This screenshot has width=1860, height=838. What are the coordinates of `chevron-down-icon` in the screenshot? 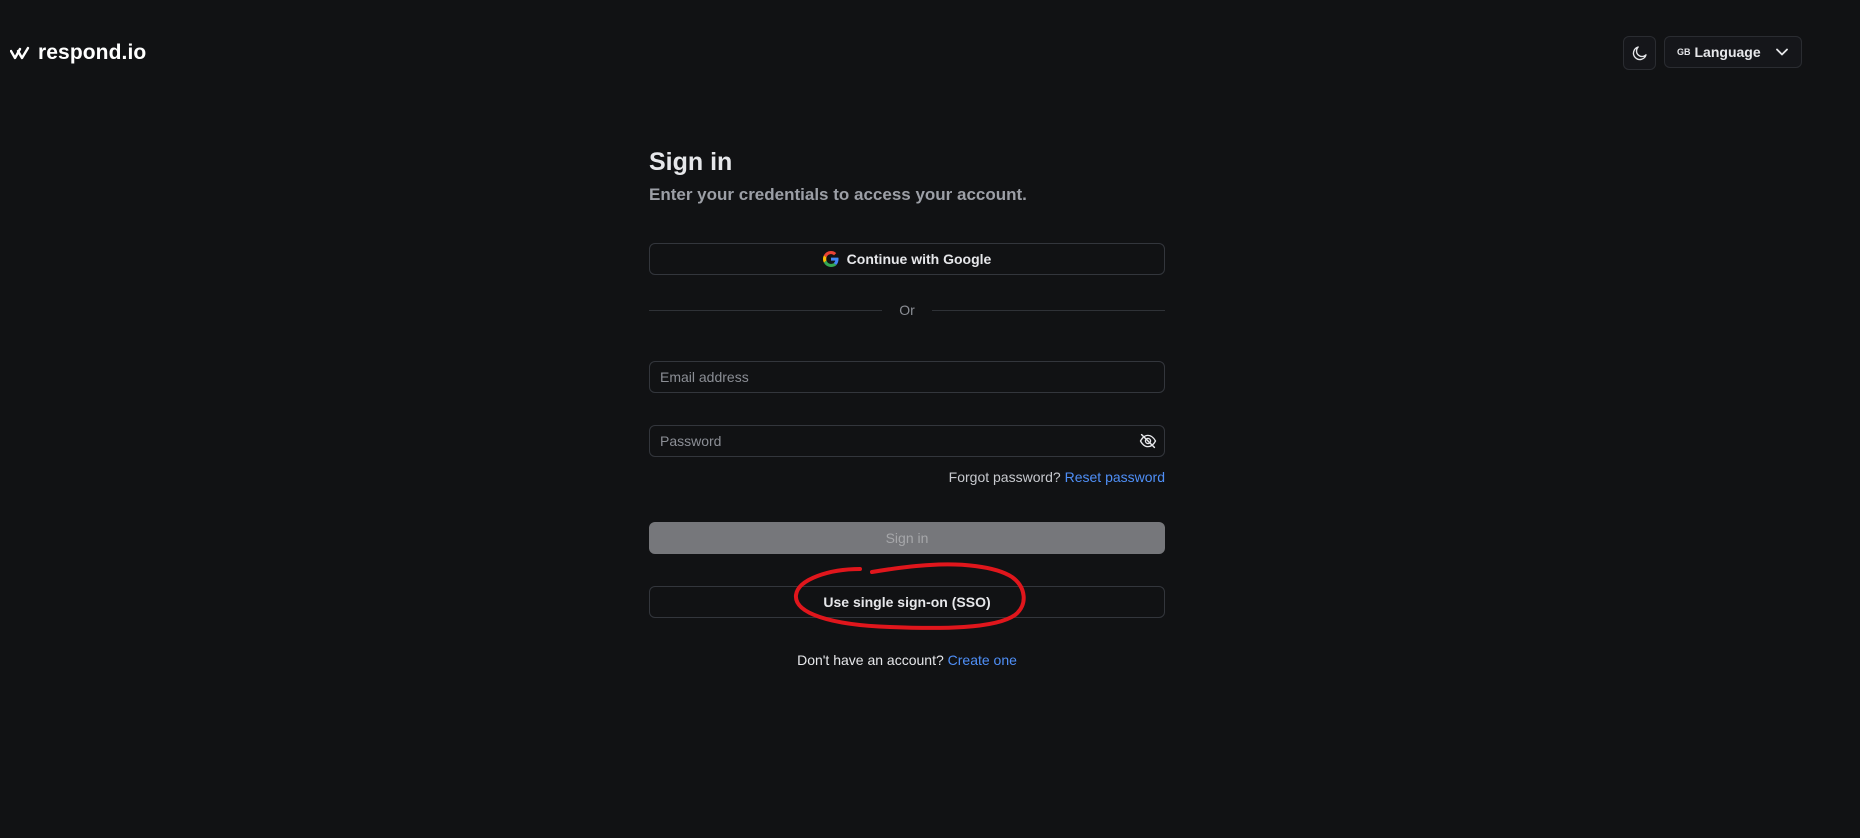 It's located at (1782, 52).